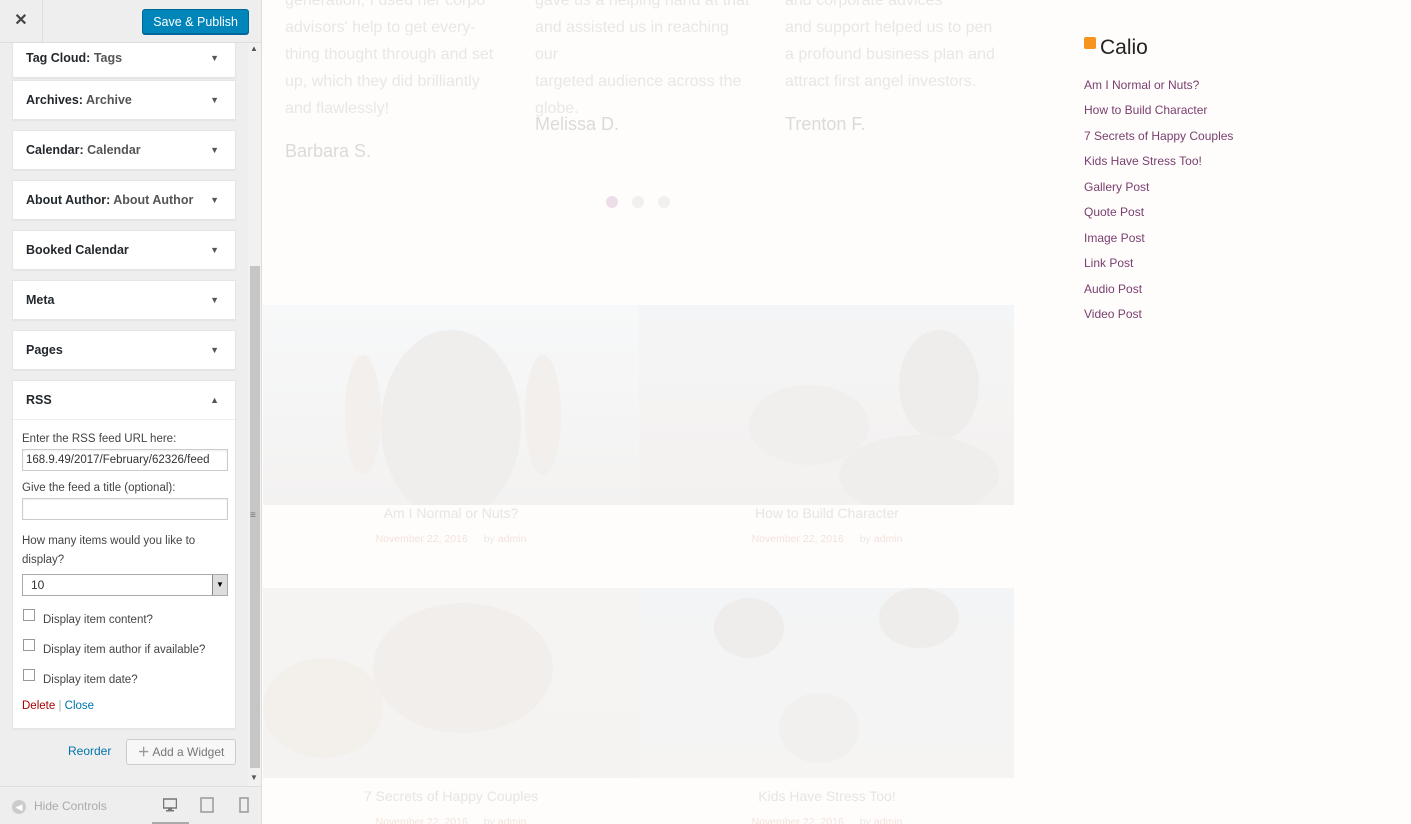 Image resolution: width=1411 pixels, height=824 pixels. I want to click on display-author-checkbox, so click(29, 645).